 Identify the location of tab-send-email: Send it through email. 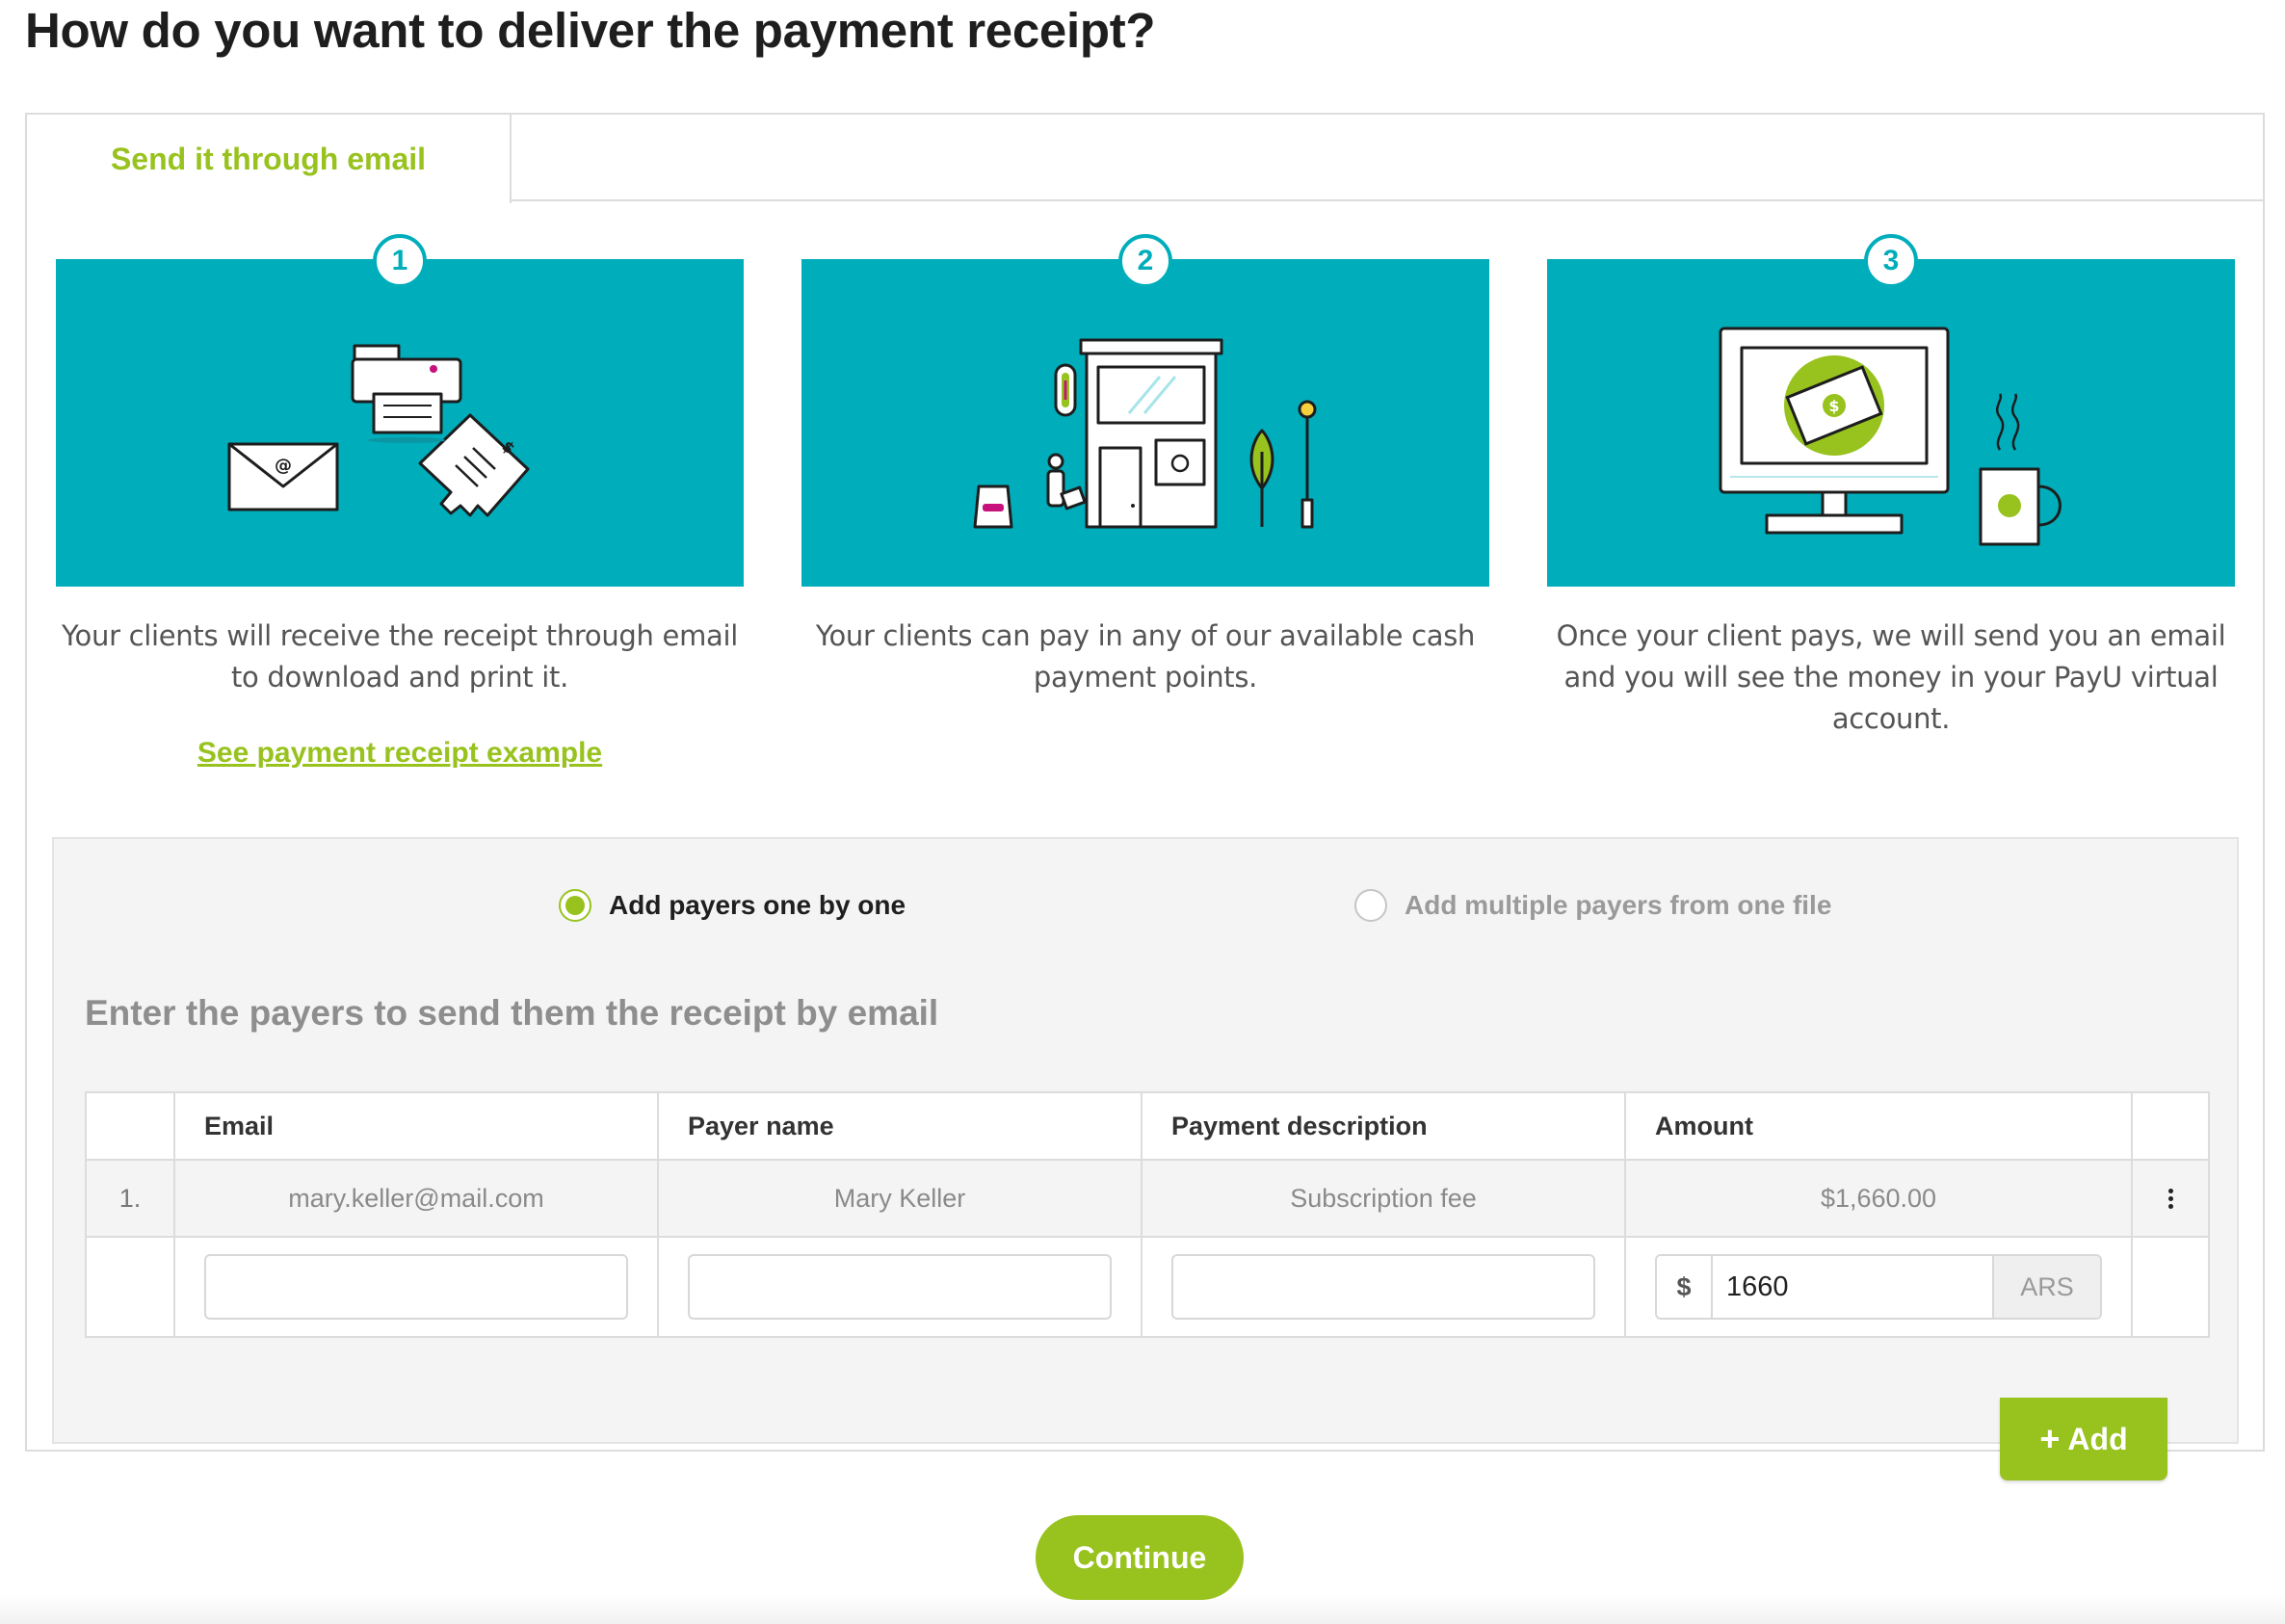
(268, 158).